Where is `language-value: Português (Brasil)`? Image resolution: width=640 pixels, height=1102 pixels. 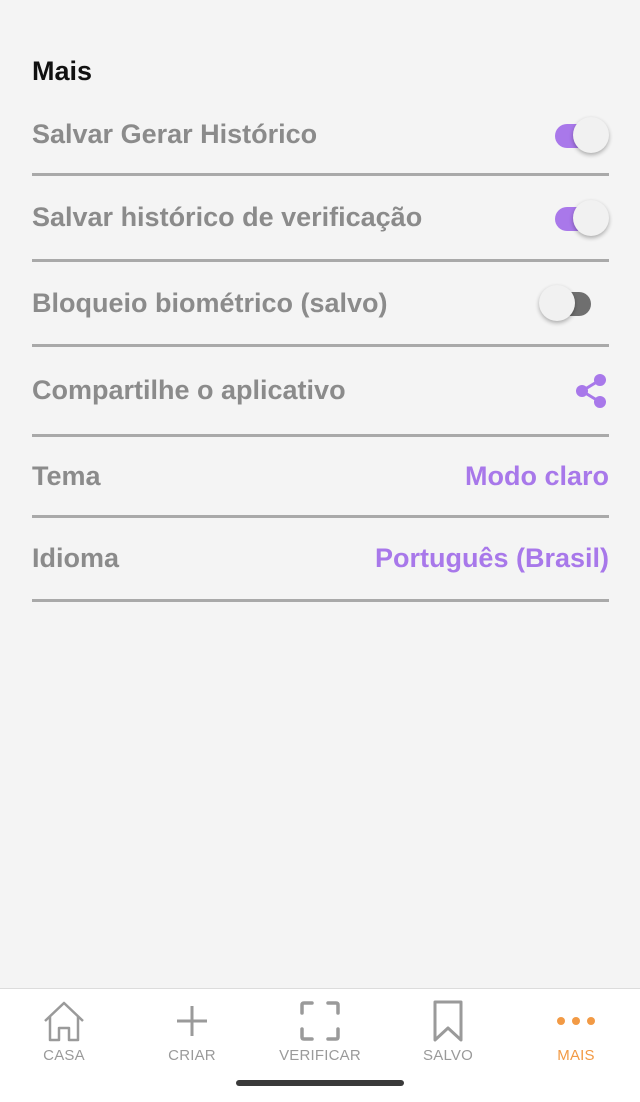 language-value: Português (Brasil) is located at coordinates (492, 558).